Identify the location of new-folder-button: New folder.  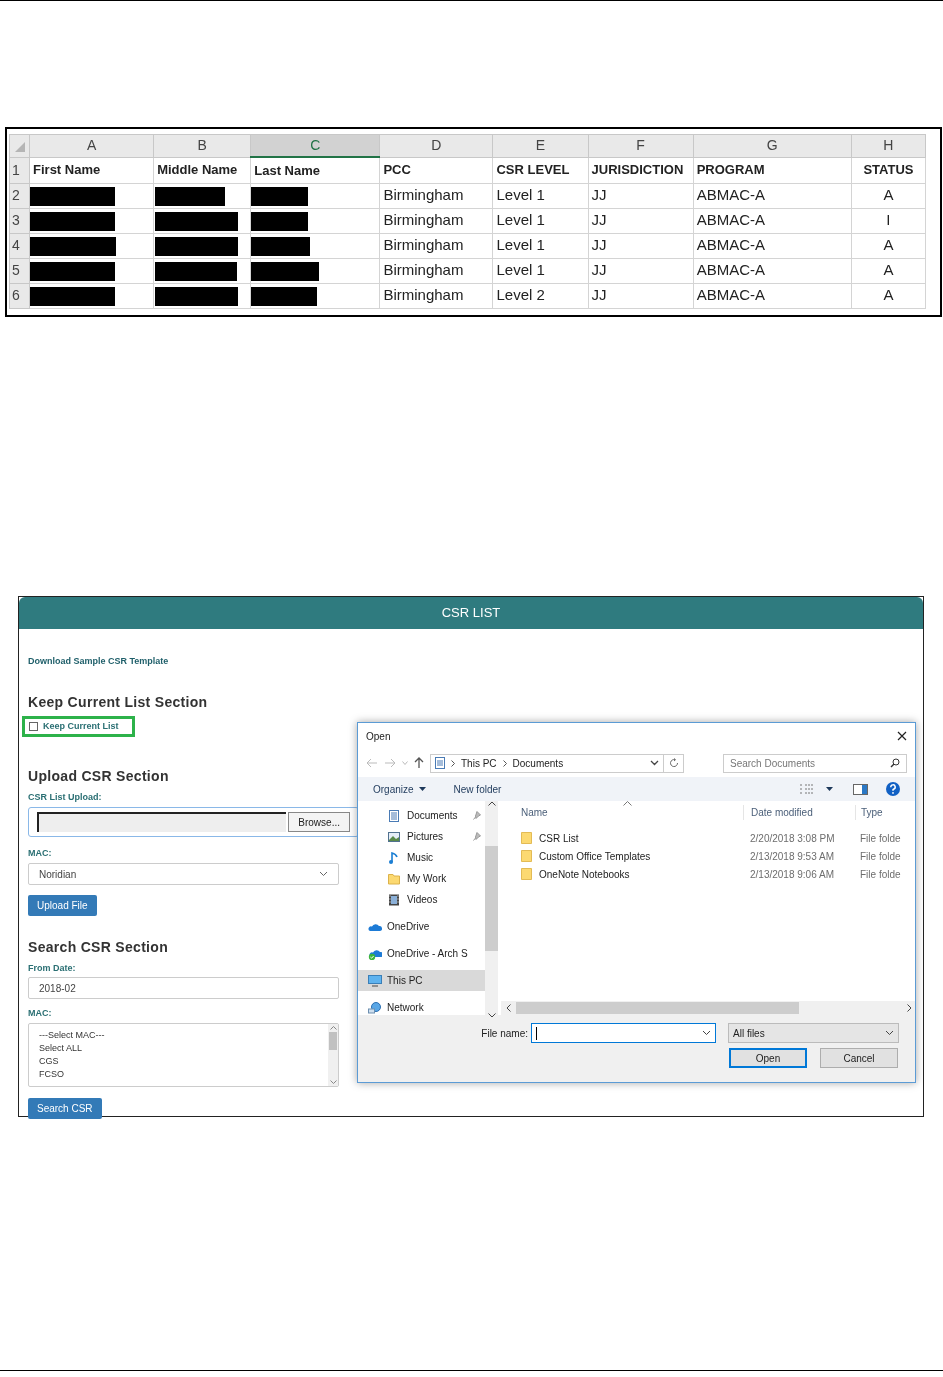
(477, 789).